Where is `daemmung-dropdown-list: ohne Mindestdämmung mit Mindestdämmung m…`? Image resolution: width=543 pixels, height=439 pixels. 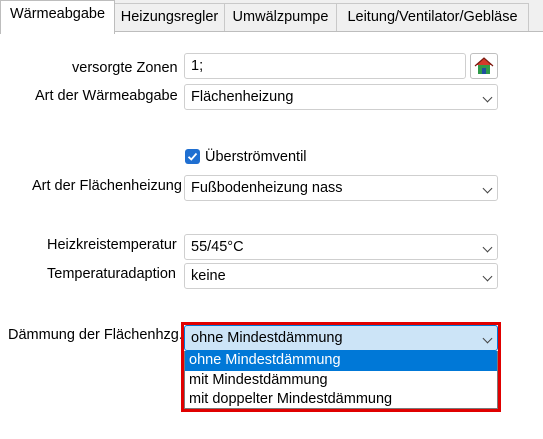 daemmung-dropdown-list: ohne Mindestdämmung mit Mindestdämmung m… is located at coordinates (341, 380).